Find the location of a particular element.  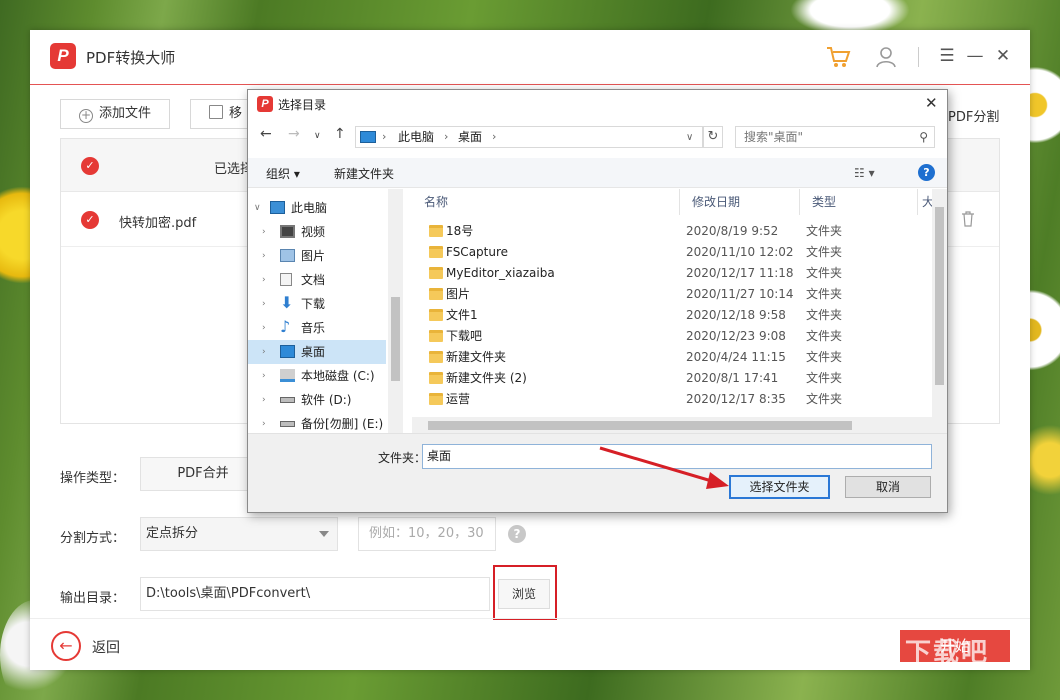

breadcrumb-desktop: 桌面 is located at coordinates (470, 137).